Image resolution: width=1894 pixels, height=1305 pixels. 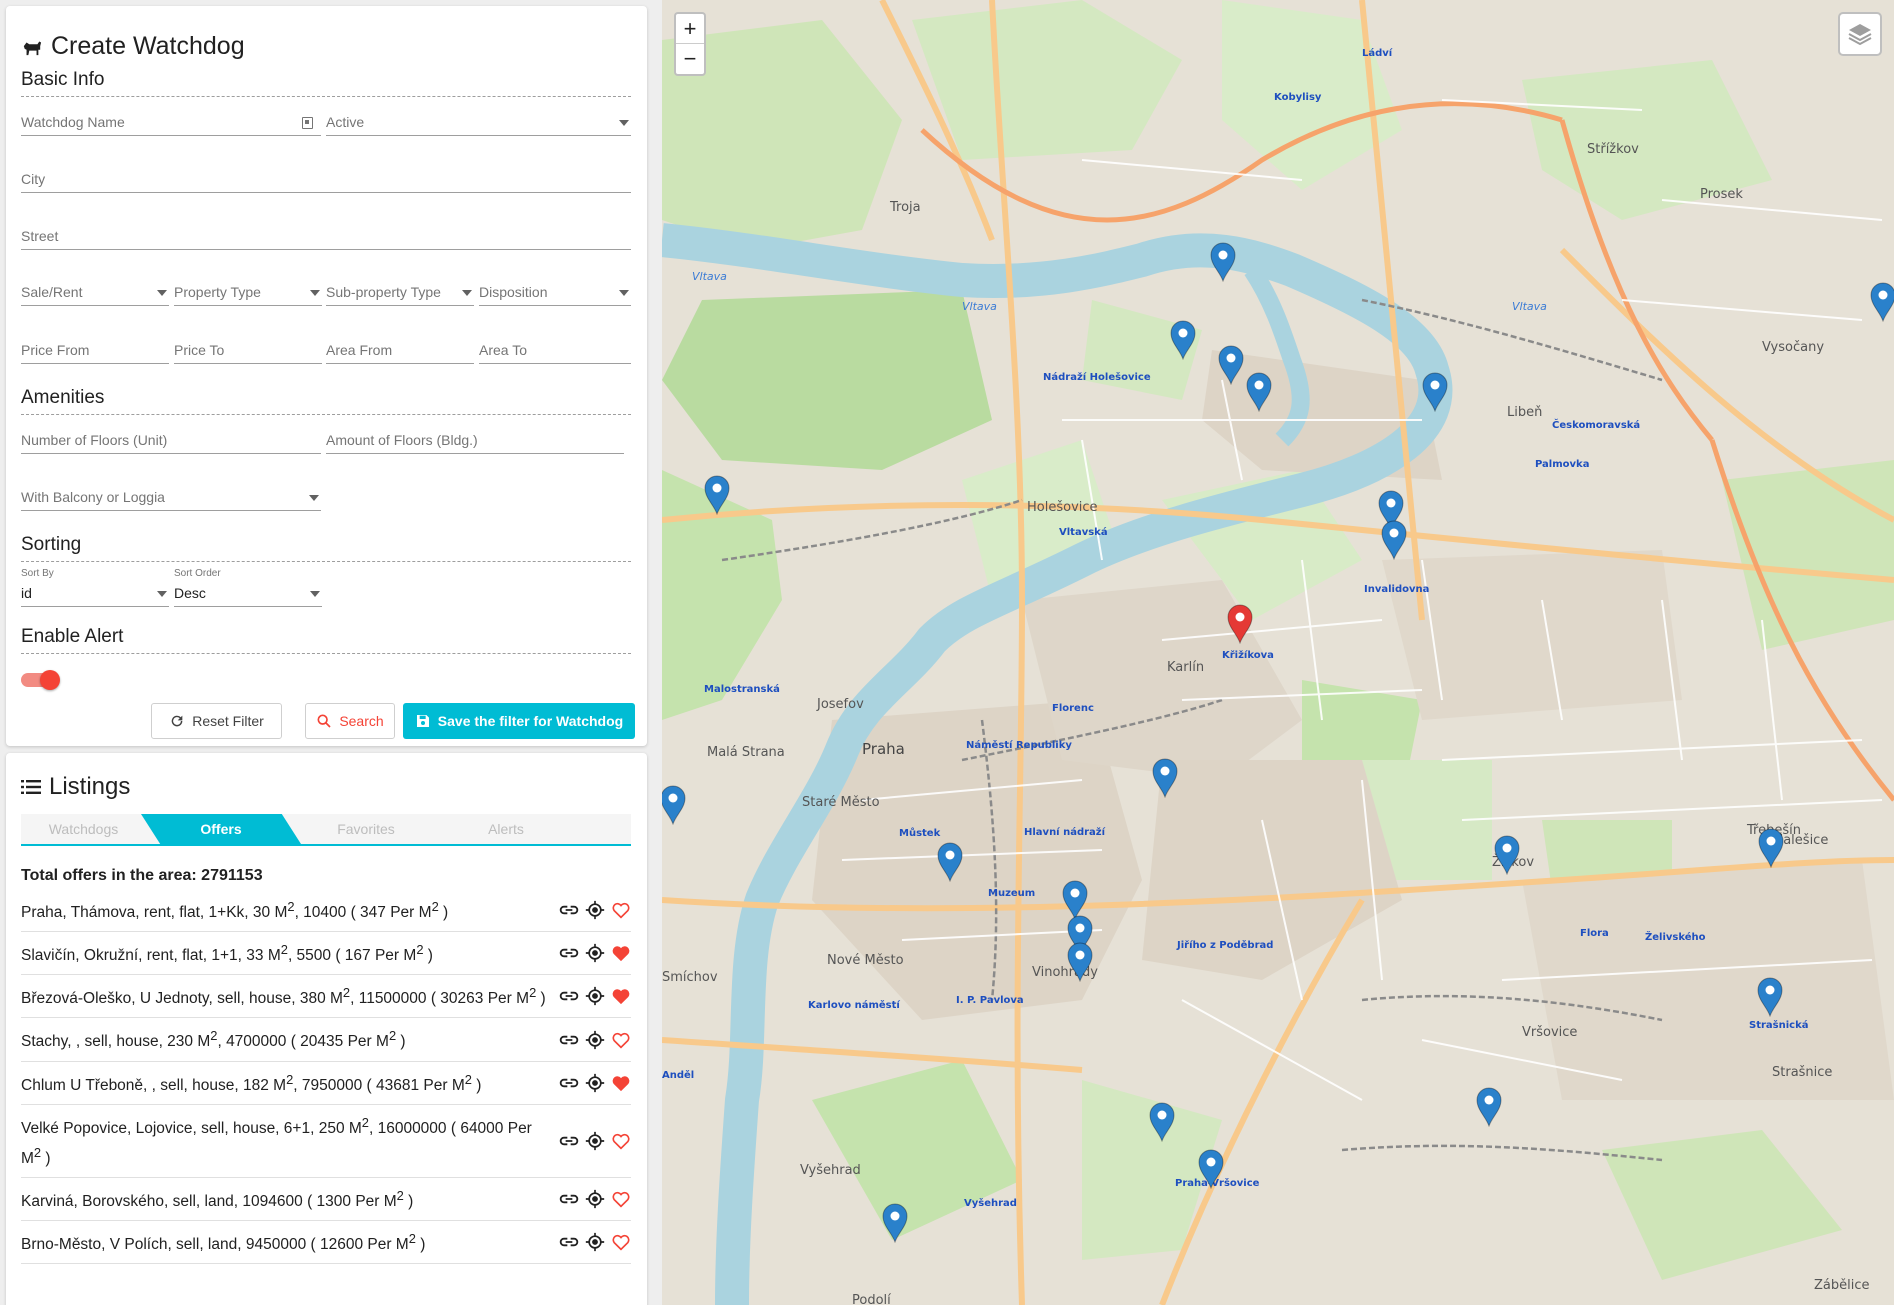 What do you see at coordinates (690, 29) in the screenshot?
I see `zoom-in-button: +` at bounding box center [690, 29].